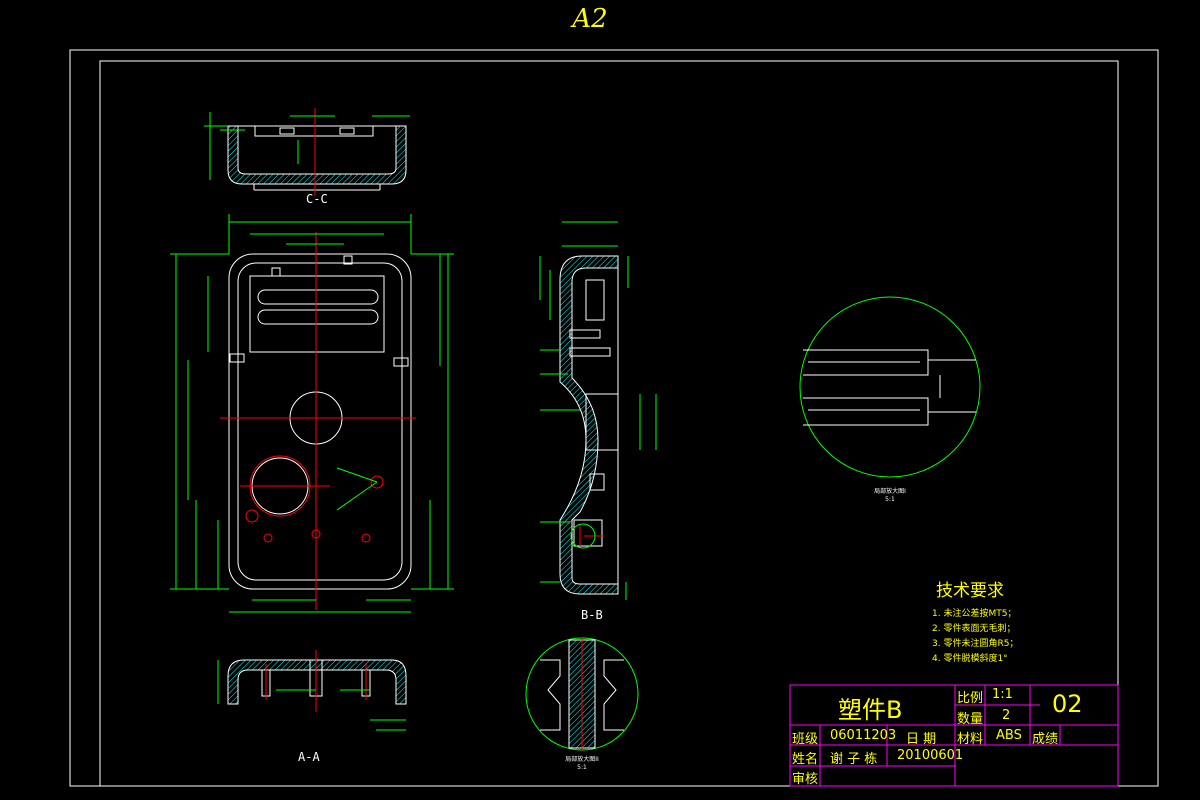 The height and width of the screenshot is (800, 1200). I want to click on grade-label: 成绩, so click(1045, 739).